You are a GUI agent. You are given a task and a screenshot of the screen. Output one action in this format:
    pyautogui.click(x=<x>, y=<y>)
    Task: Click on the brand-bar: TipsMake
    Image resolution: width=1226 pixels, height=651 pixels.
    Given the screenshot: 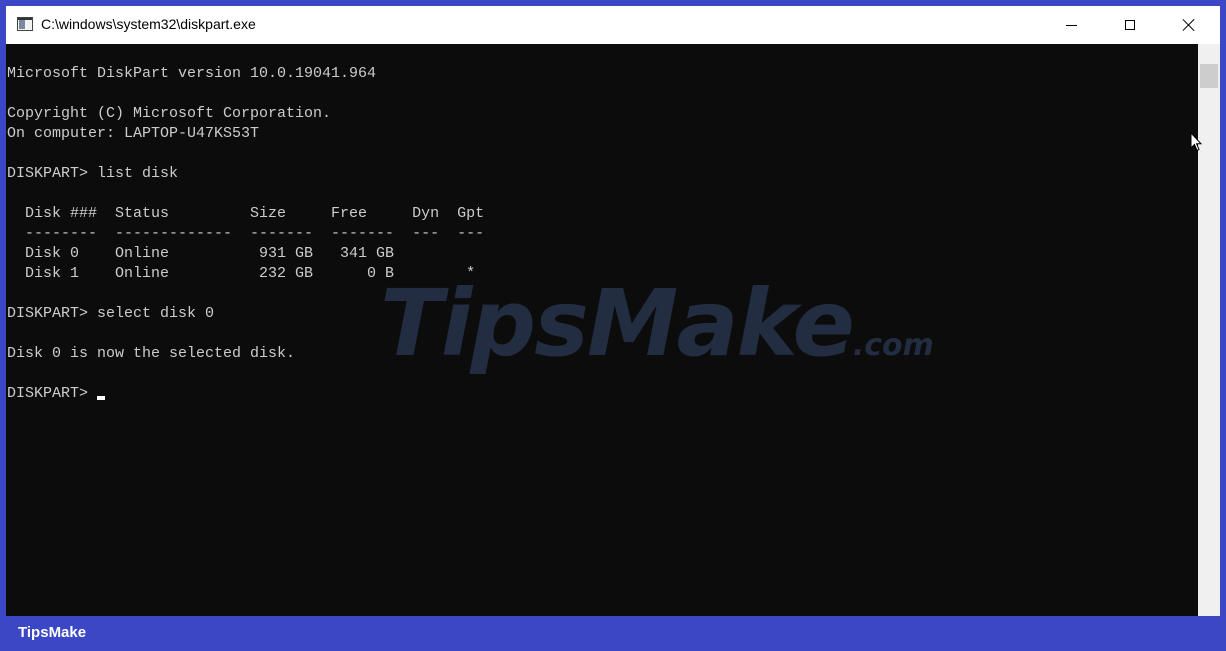 What is the action you would take?
    pyautogui.click(x=613, y=633)
    